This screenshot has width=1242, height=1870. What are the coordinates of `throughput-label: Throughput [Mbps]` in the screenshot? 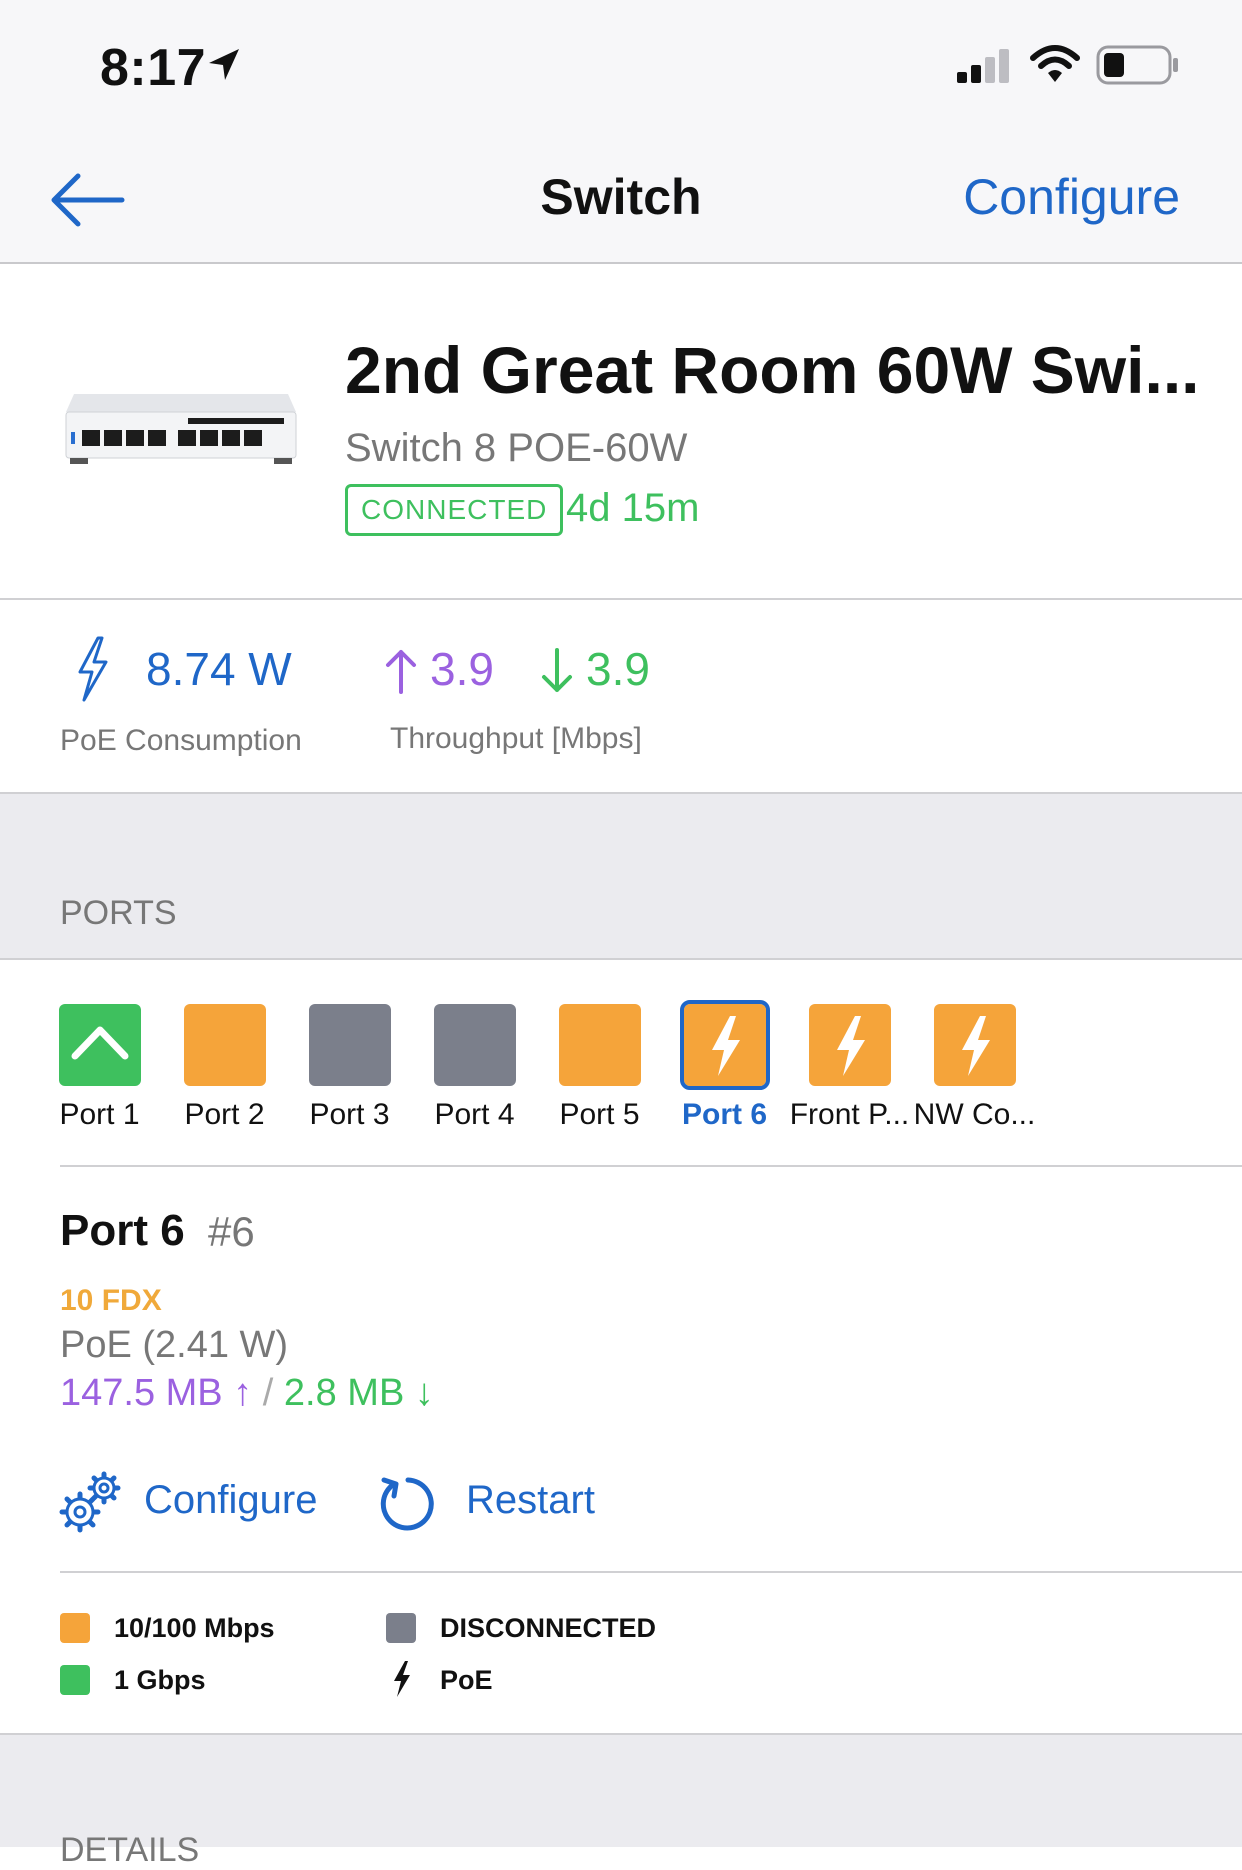 It's located at (516, 738).